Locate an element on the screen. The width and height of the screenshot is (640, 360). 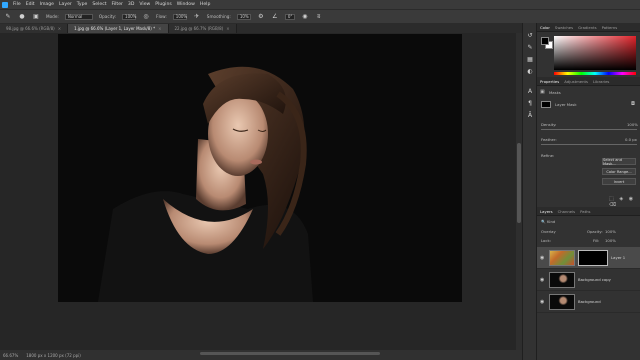
tab-label: 22.jpg @ 66.7% (RGB/8) is located at coordinates (199, 28).